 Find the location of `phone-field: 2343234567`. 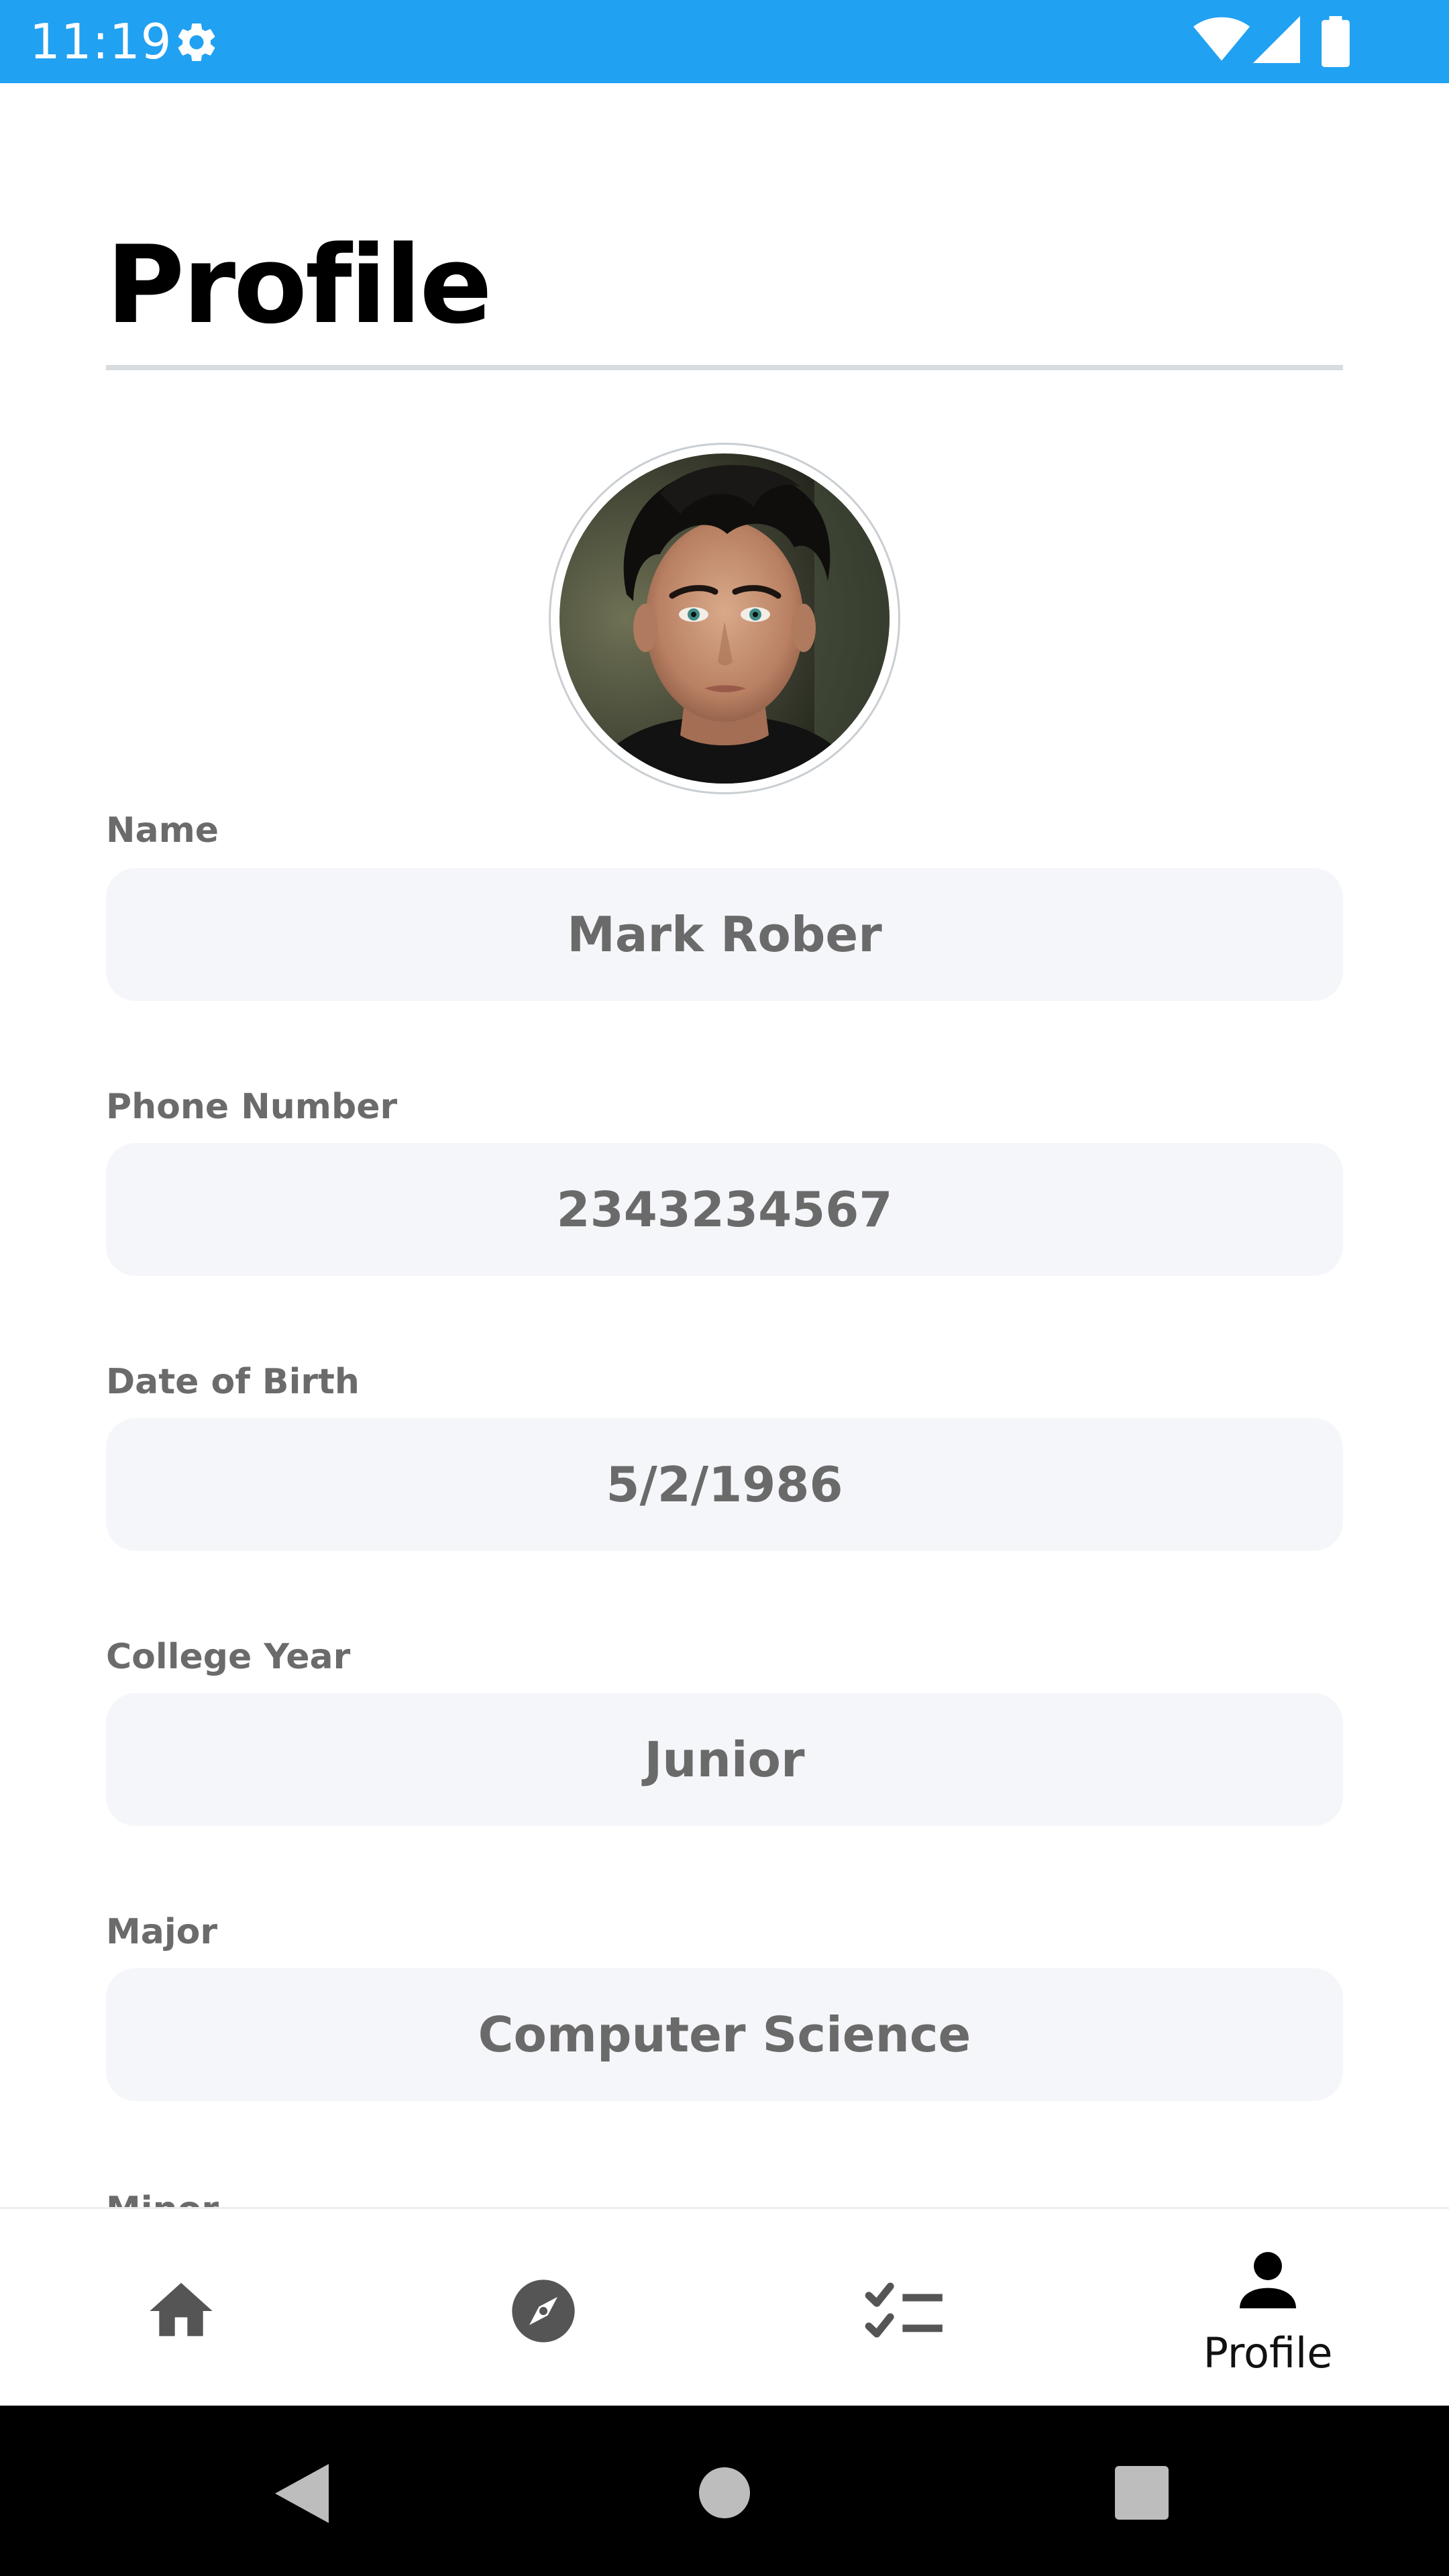

phone-field: 2343234567 is located at coordinates (724, 1209).